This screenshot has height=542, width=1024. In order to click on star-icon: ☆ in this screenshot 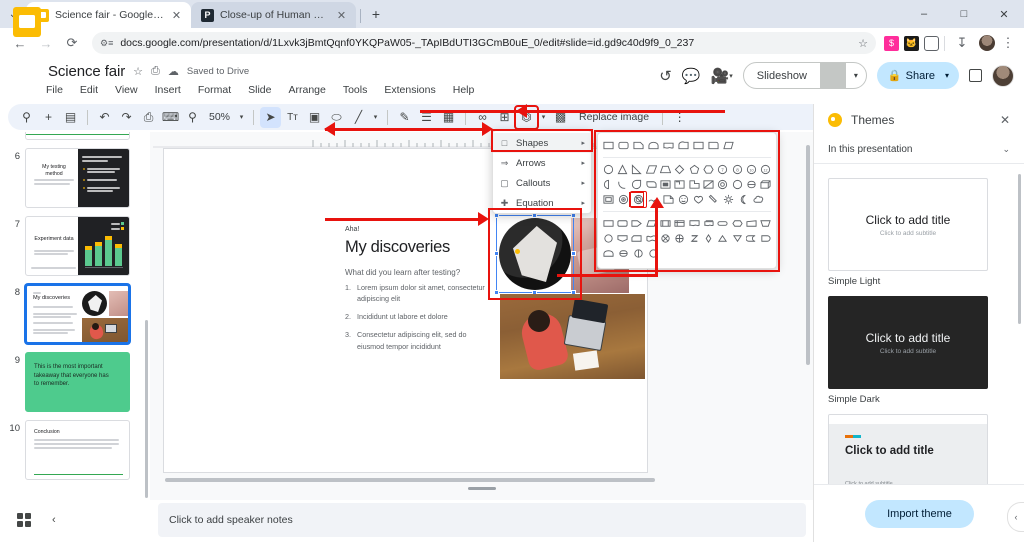, I will do `click(138, 71)`.